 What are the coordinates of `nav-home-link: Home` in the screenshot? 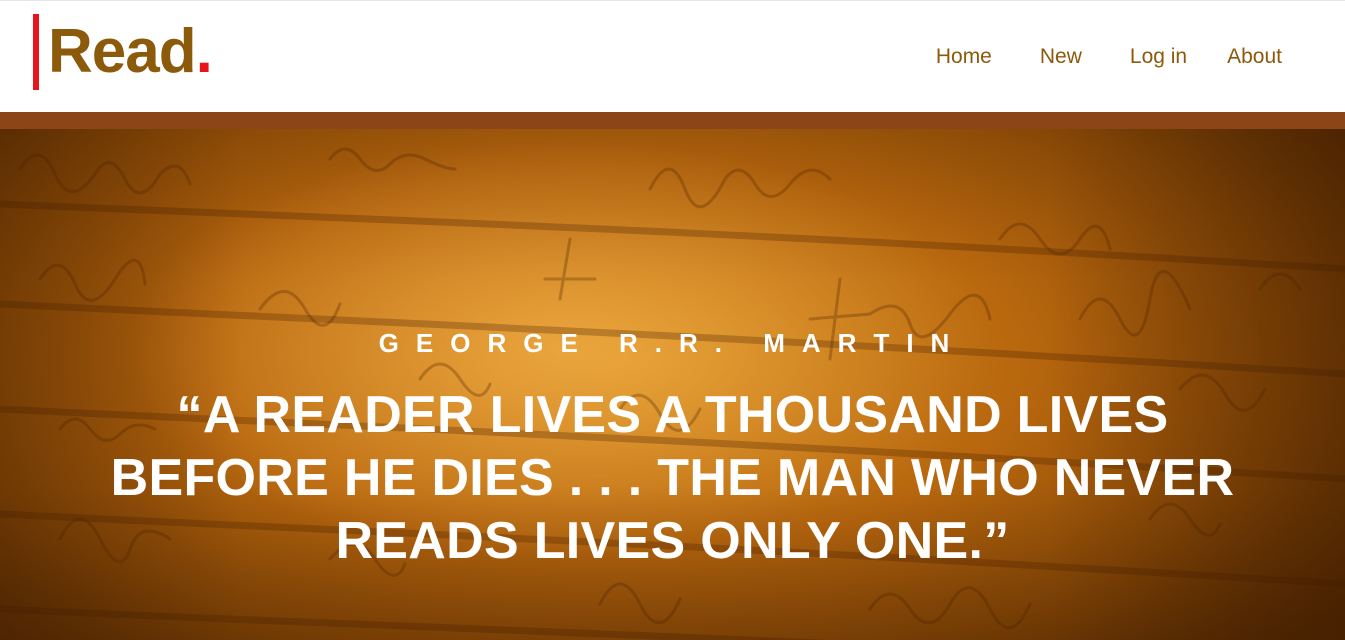 It's located at (964, 57).